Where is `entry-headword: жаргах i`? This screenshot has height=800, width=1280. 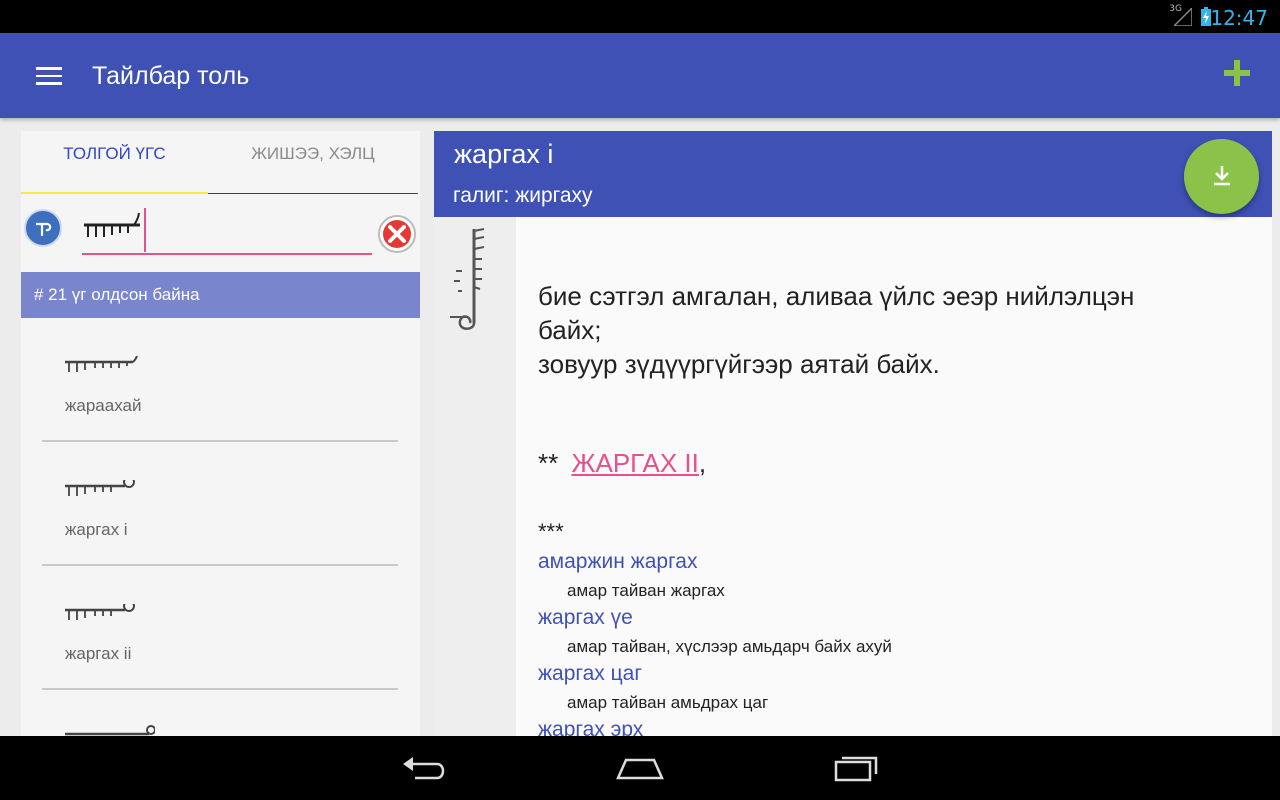
entry-headword: жаргах i is located at coordinates (504, 154).